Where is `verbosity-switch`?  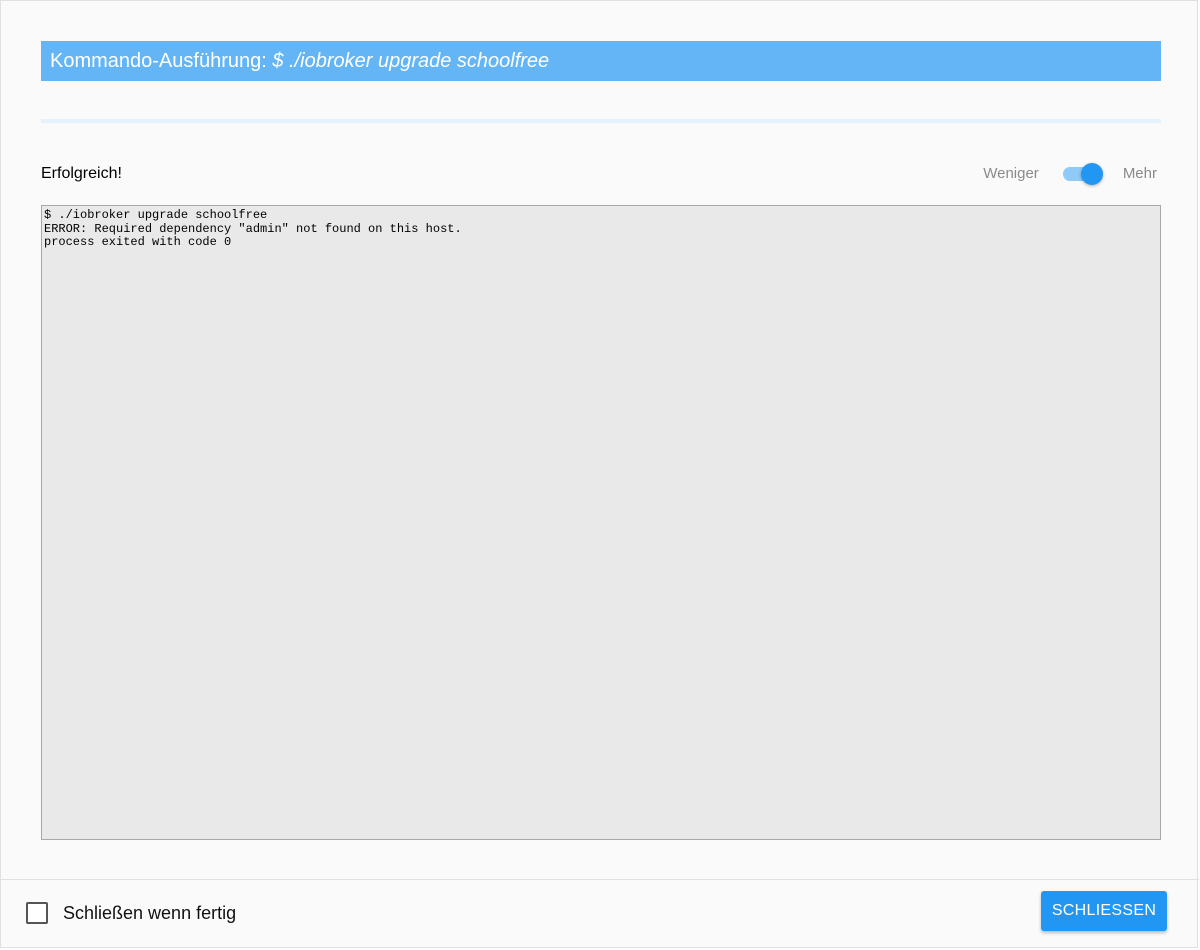
verbosity-switch is located at coordinates (1083, 174).